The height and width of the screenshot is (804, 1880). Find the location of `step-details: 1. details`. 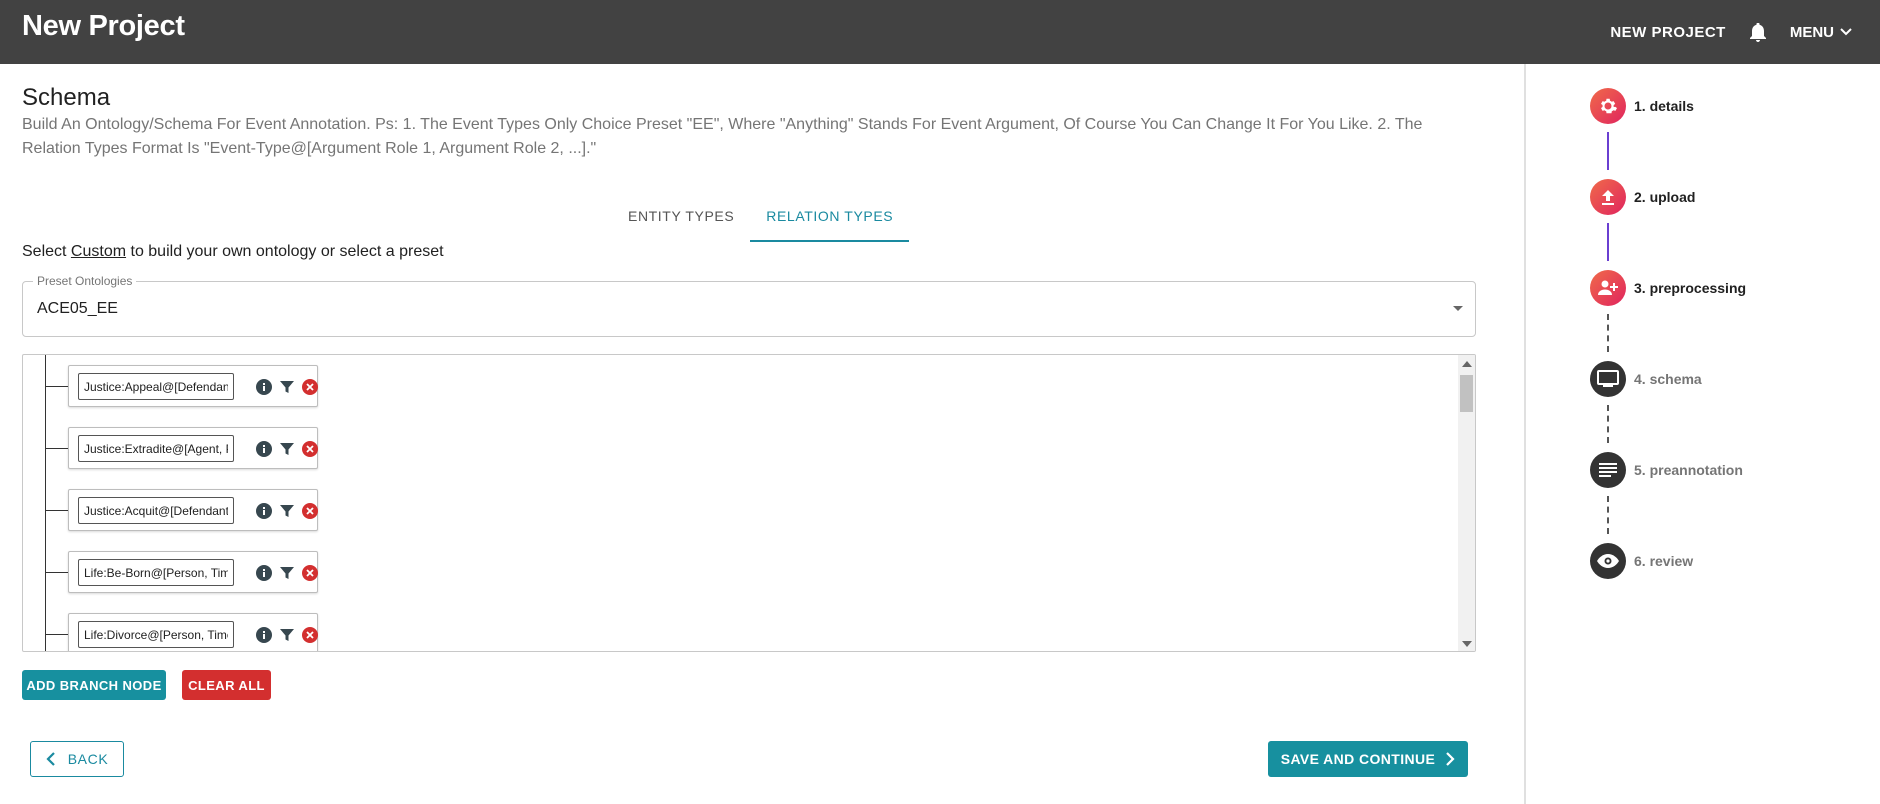

step-details: 1. details is located at coordinates (1642, 106).